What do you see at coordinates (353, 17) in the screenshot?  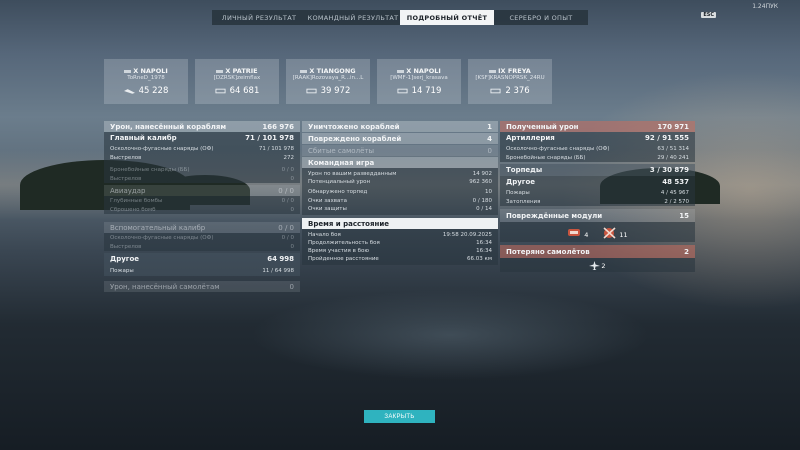 I see `tab-team-result: КОМАНДНЫЙ РЕЗУЛЬТАТ` at bounding box center [353, 17].